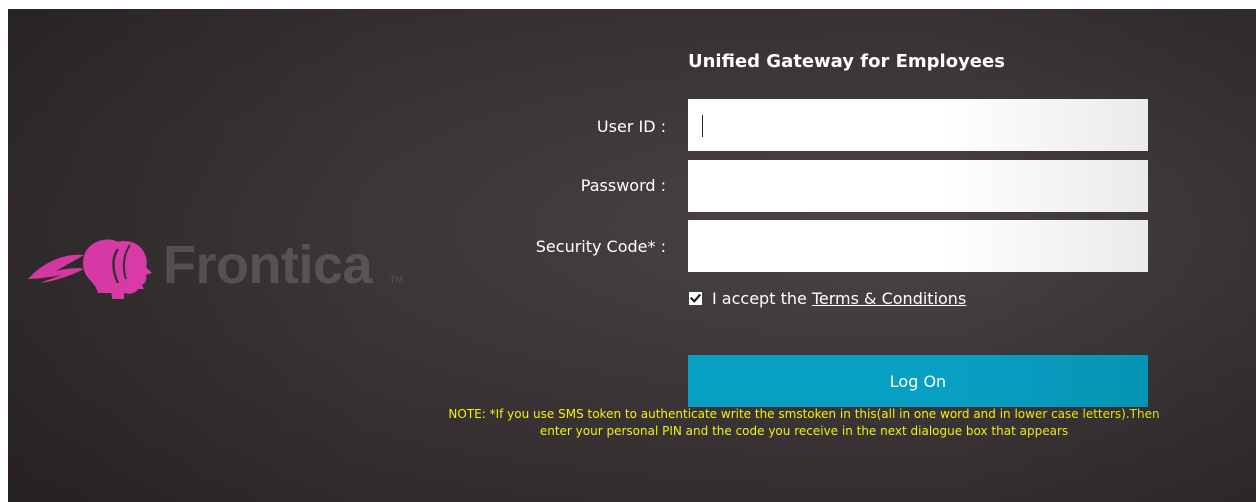 The image size is (1256, 502). What do you see at coordinates (396, 280) in the screenshot?
I see `trademark-mark: TM` at bounding box center [396, 280].